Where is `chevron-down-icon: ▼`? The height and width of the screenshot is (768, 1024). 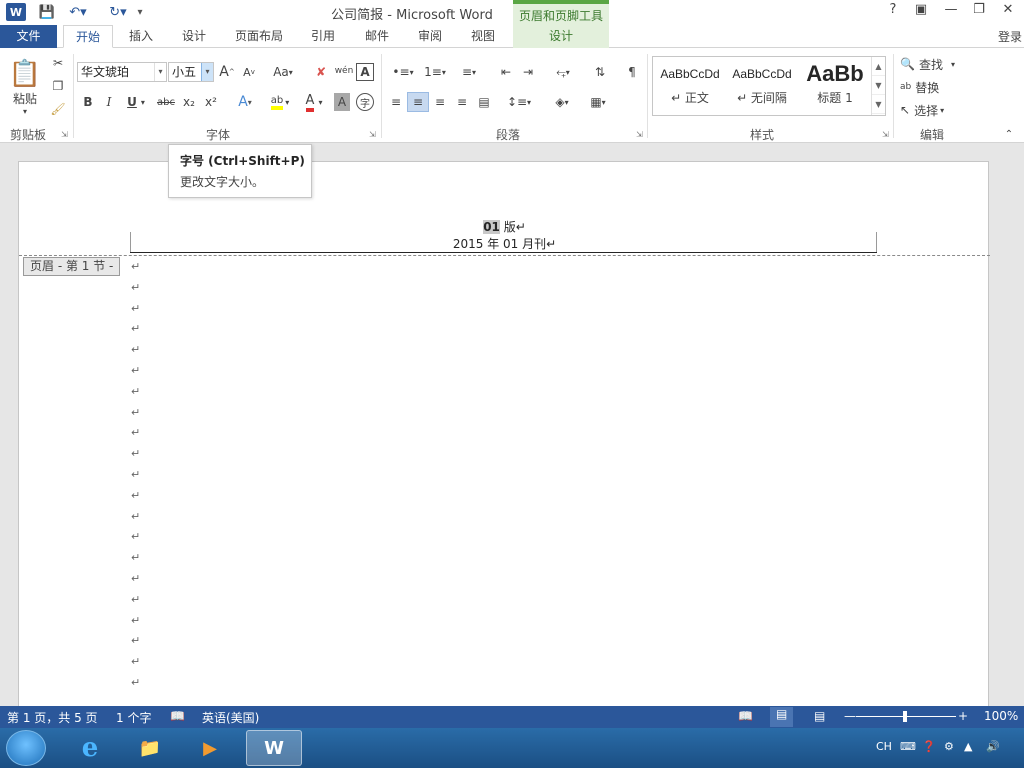 chevron-down-icon: ▼ is located at coordinates (878, 85).